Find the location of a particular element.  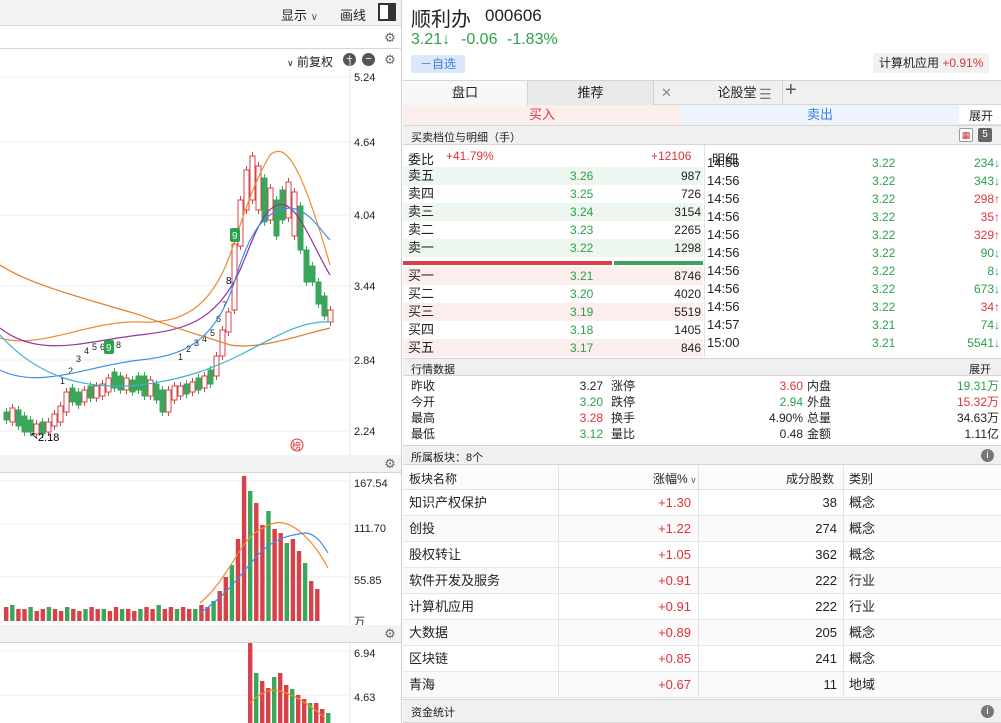

sector-name: 区块链 is located at coordinates (429, 658).